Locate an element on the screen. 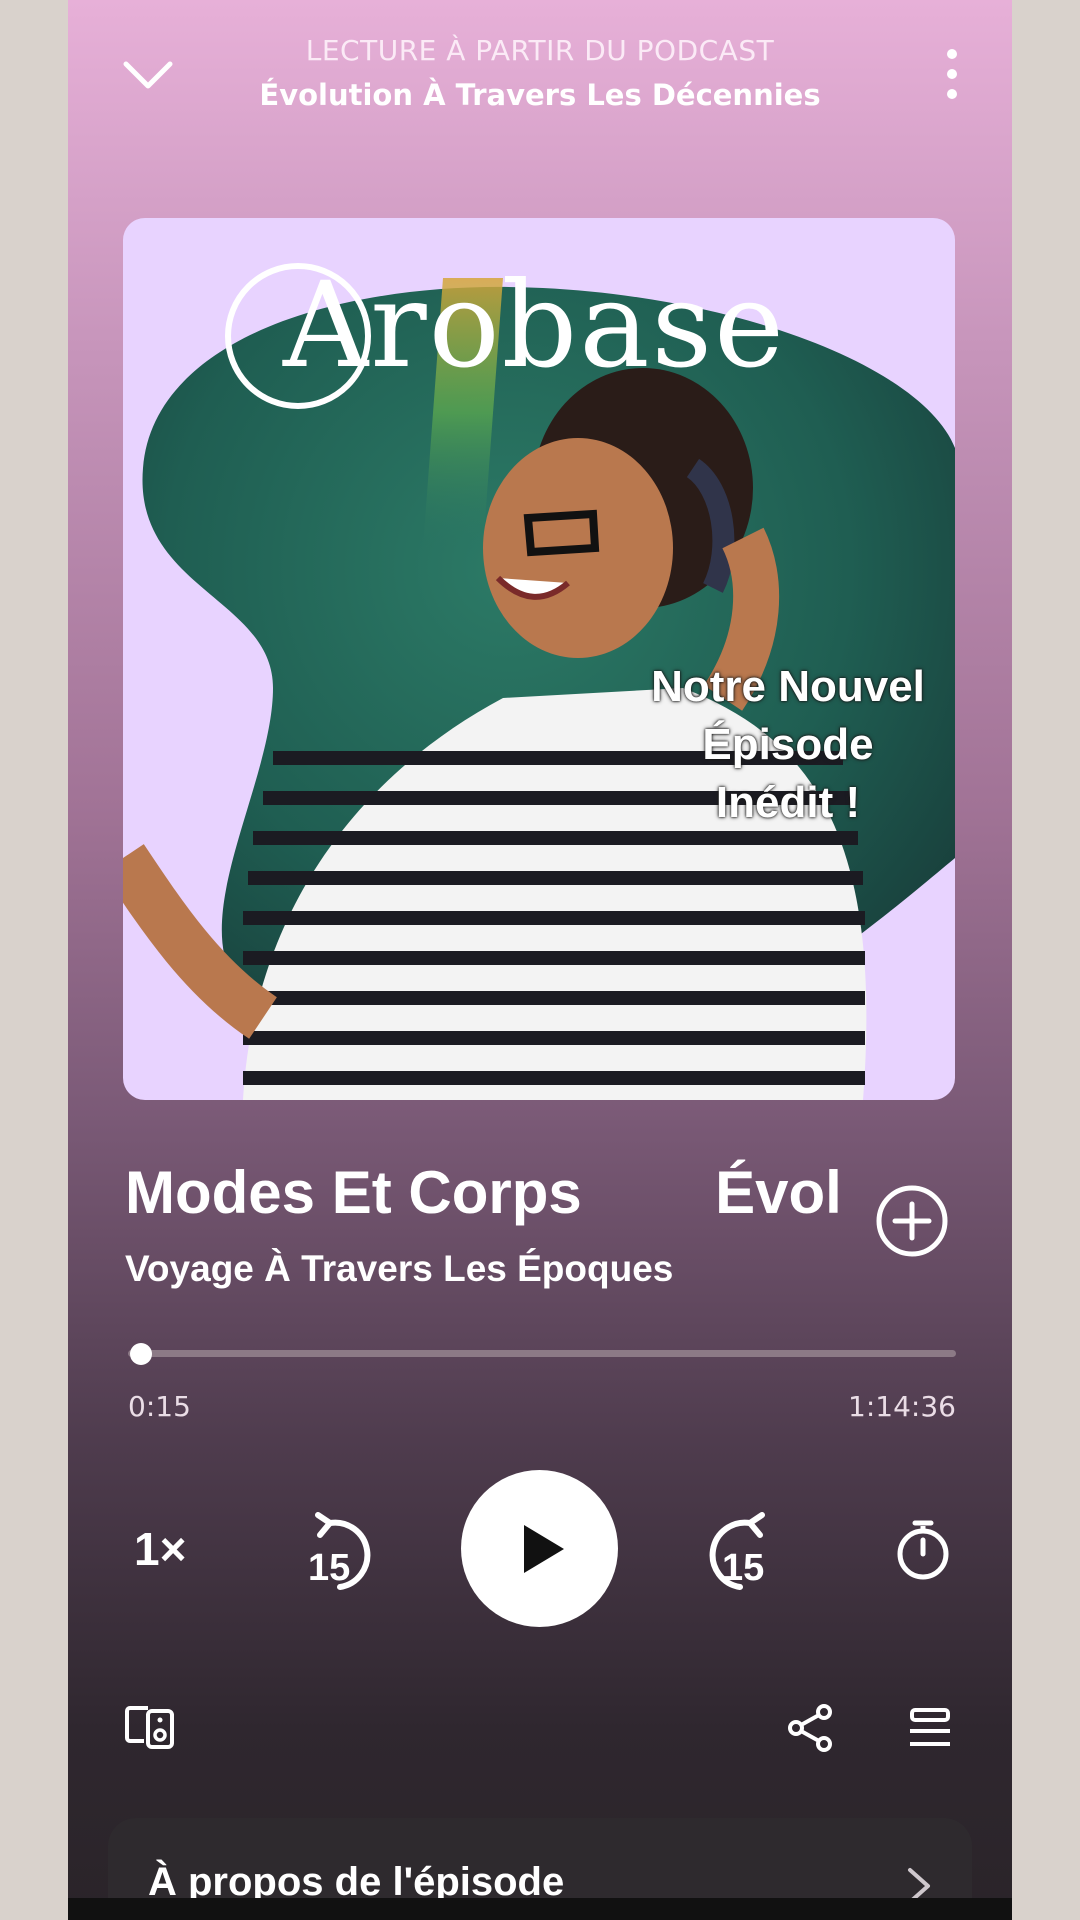 The width and height of the screenshot is (1080, 1920). playback-speed-button: 1× is located at coordinates (160, 1549).